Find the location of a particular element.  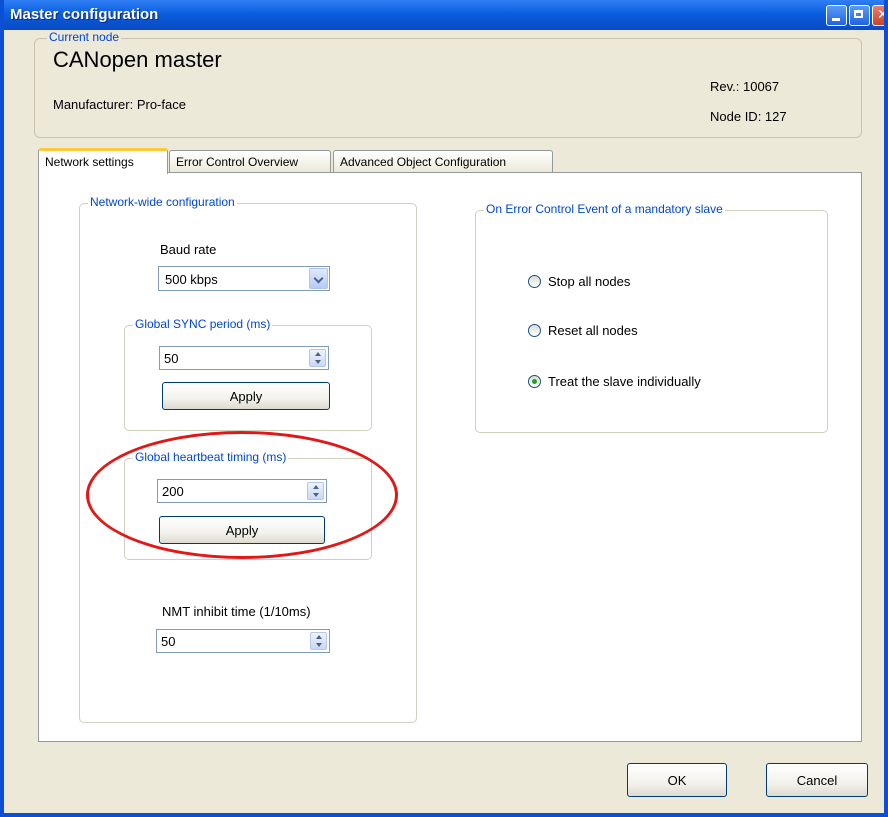

nmt-inhibit-time-value: 50 is located at coordinates (168, 641).